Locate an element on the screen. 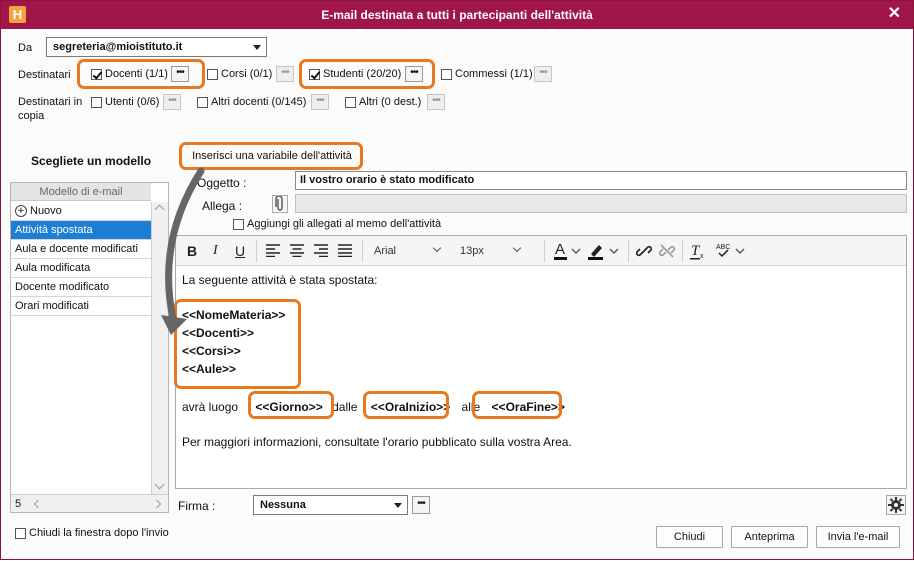  template-list-header: Modello di e-mail is located at coordinates (81, 192).